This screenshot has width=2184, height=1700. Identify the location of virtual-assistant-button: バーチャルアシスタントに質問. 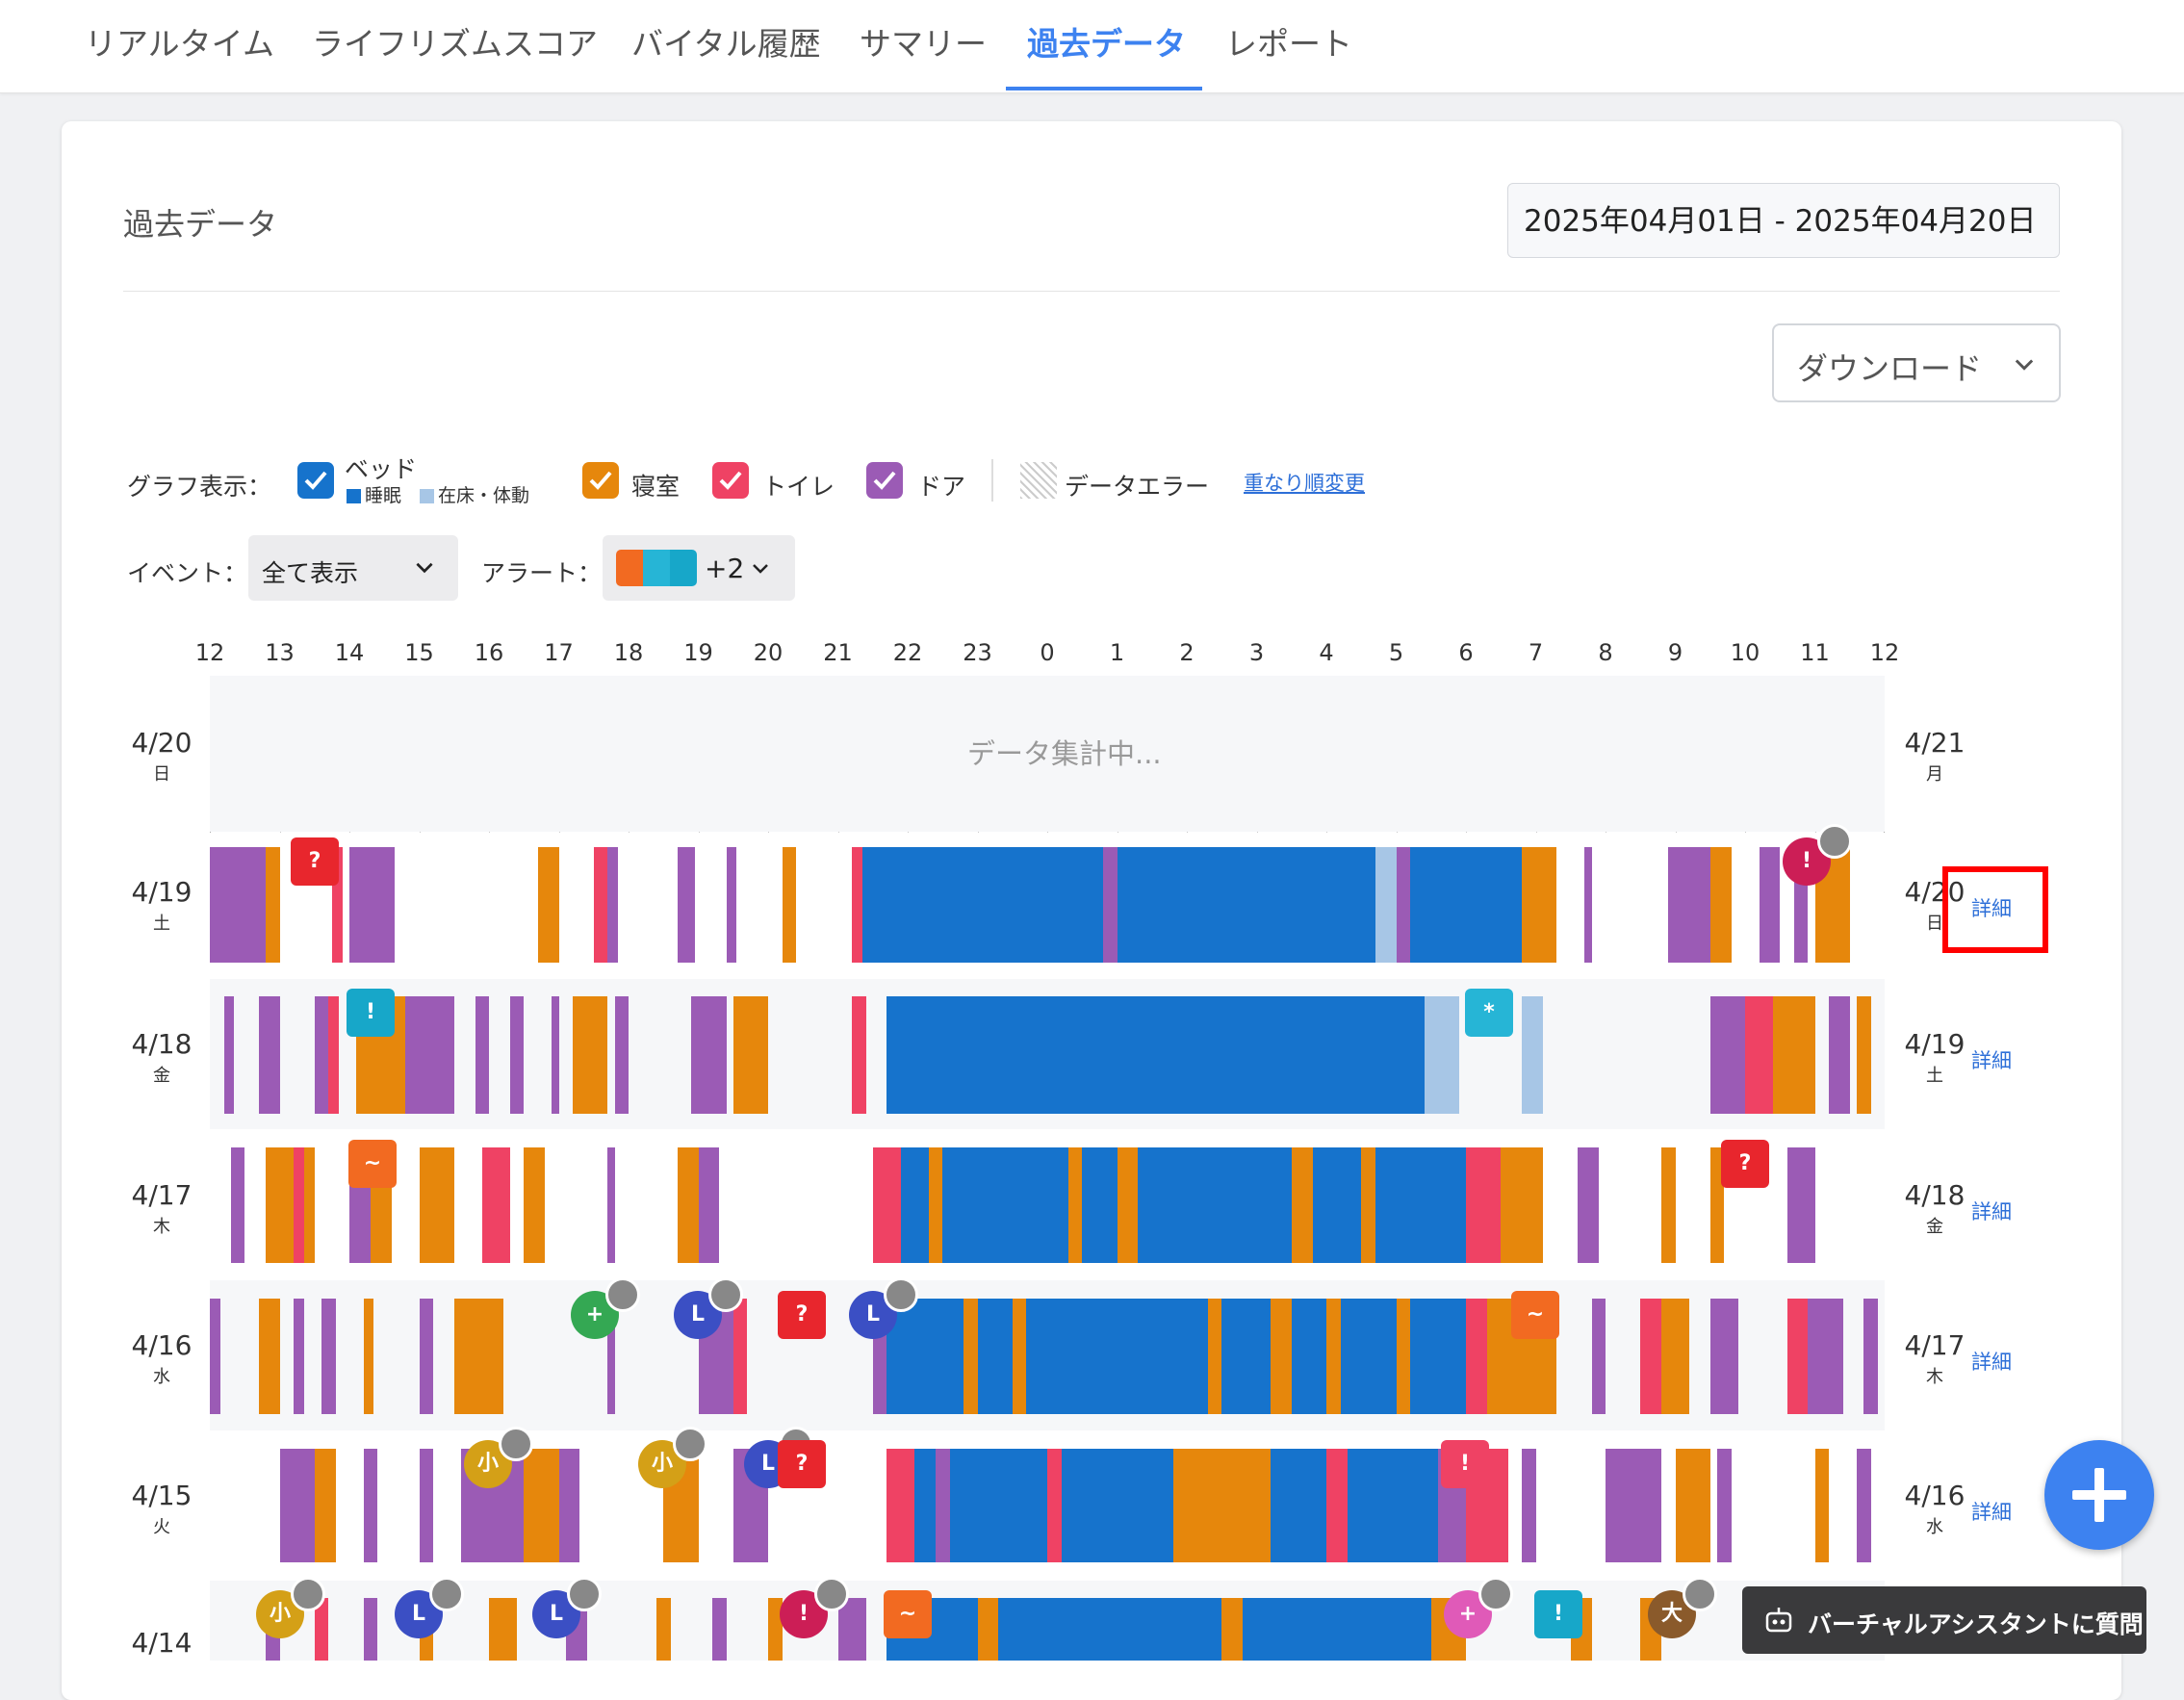
(1944, 1620).